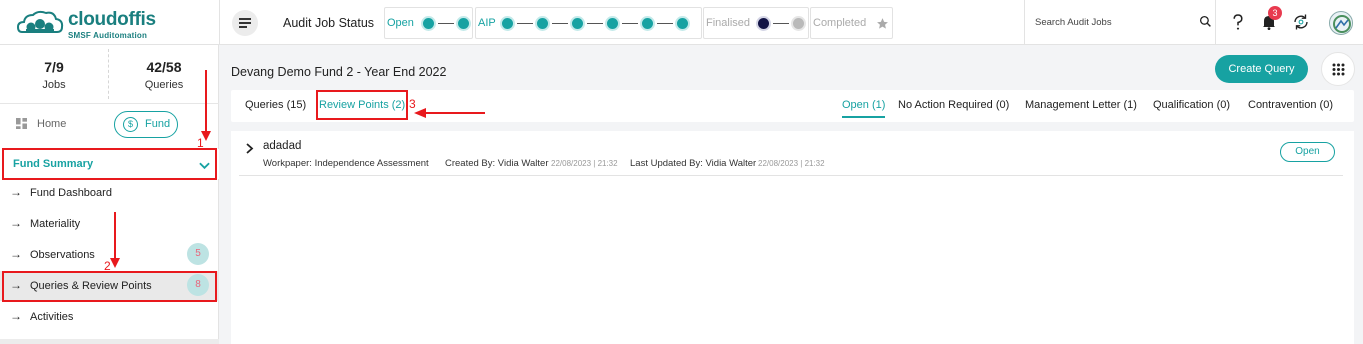 This screenshot has height=344, width=1363. I want to click on sidebar-item-label: Materiality, so click(55, 224).